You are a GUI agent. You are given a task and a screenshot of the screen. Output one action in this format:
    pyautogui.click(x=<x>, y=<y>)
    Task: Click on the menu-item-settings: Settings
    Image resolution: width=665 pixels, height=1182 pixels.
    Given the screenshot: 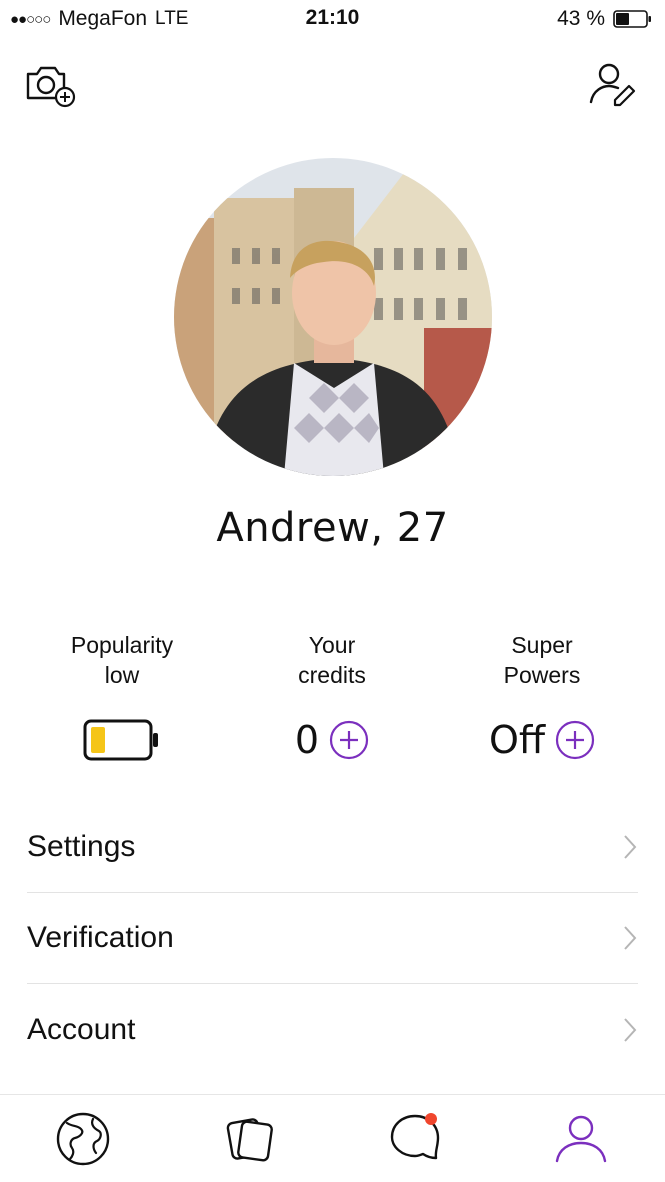 What is the action you would take?
    pyautogui.click(x=332, y=847)
    